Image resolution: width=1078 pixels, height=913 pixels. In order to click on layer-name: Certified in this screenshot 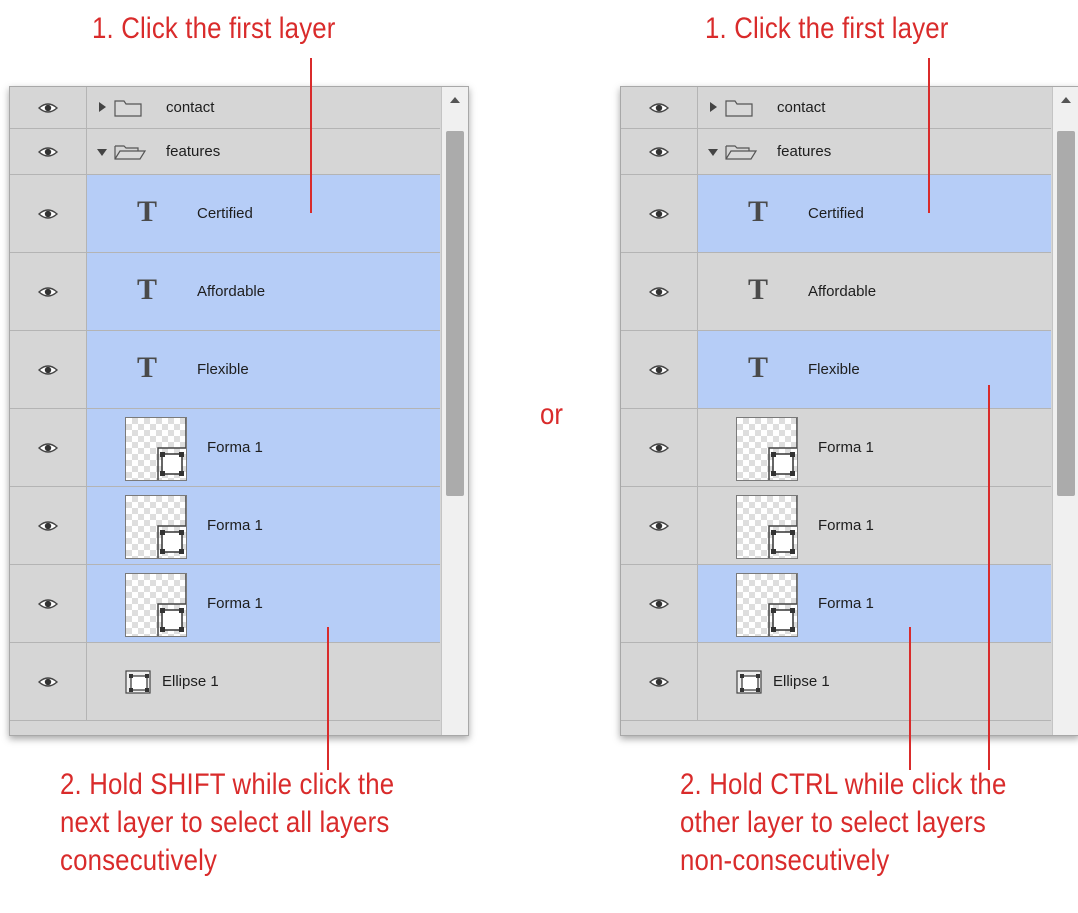, I will do `click(836, 213)`.